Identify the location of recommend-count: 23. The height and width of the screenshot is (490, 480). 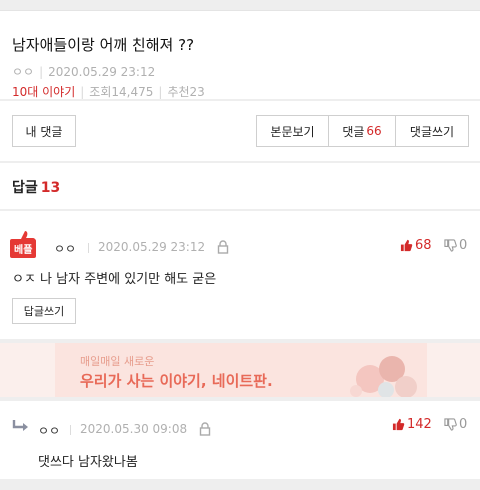
(197, 92).